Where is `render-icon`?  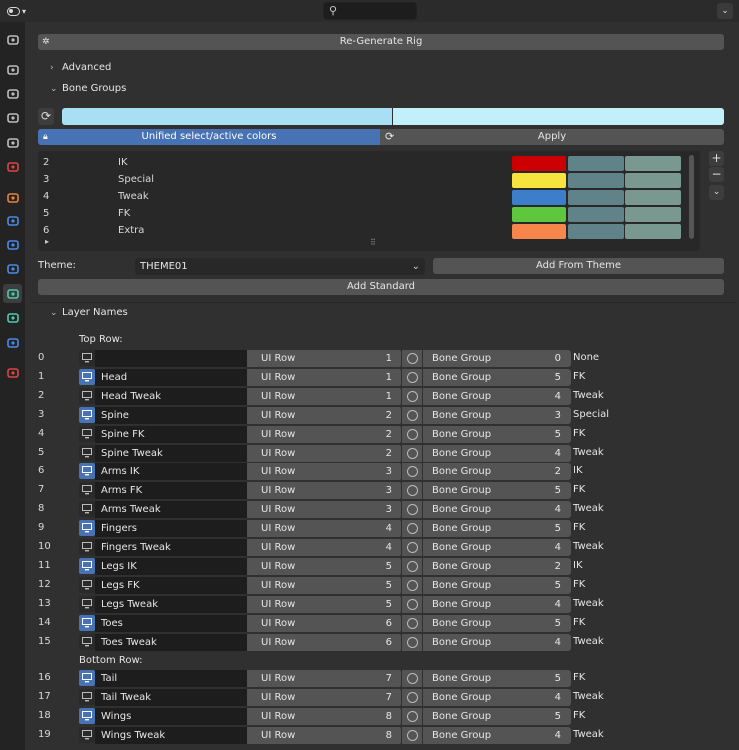 render-icon is located at coordinates (12, 69).